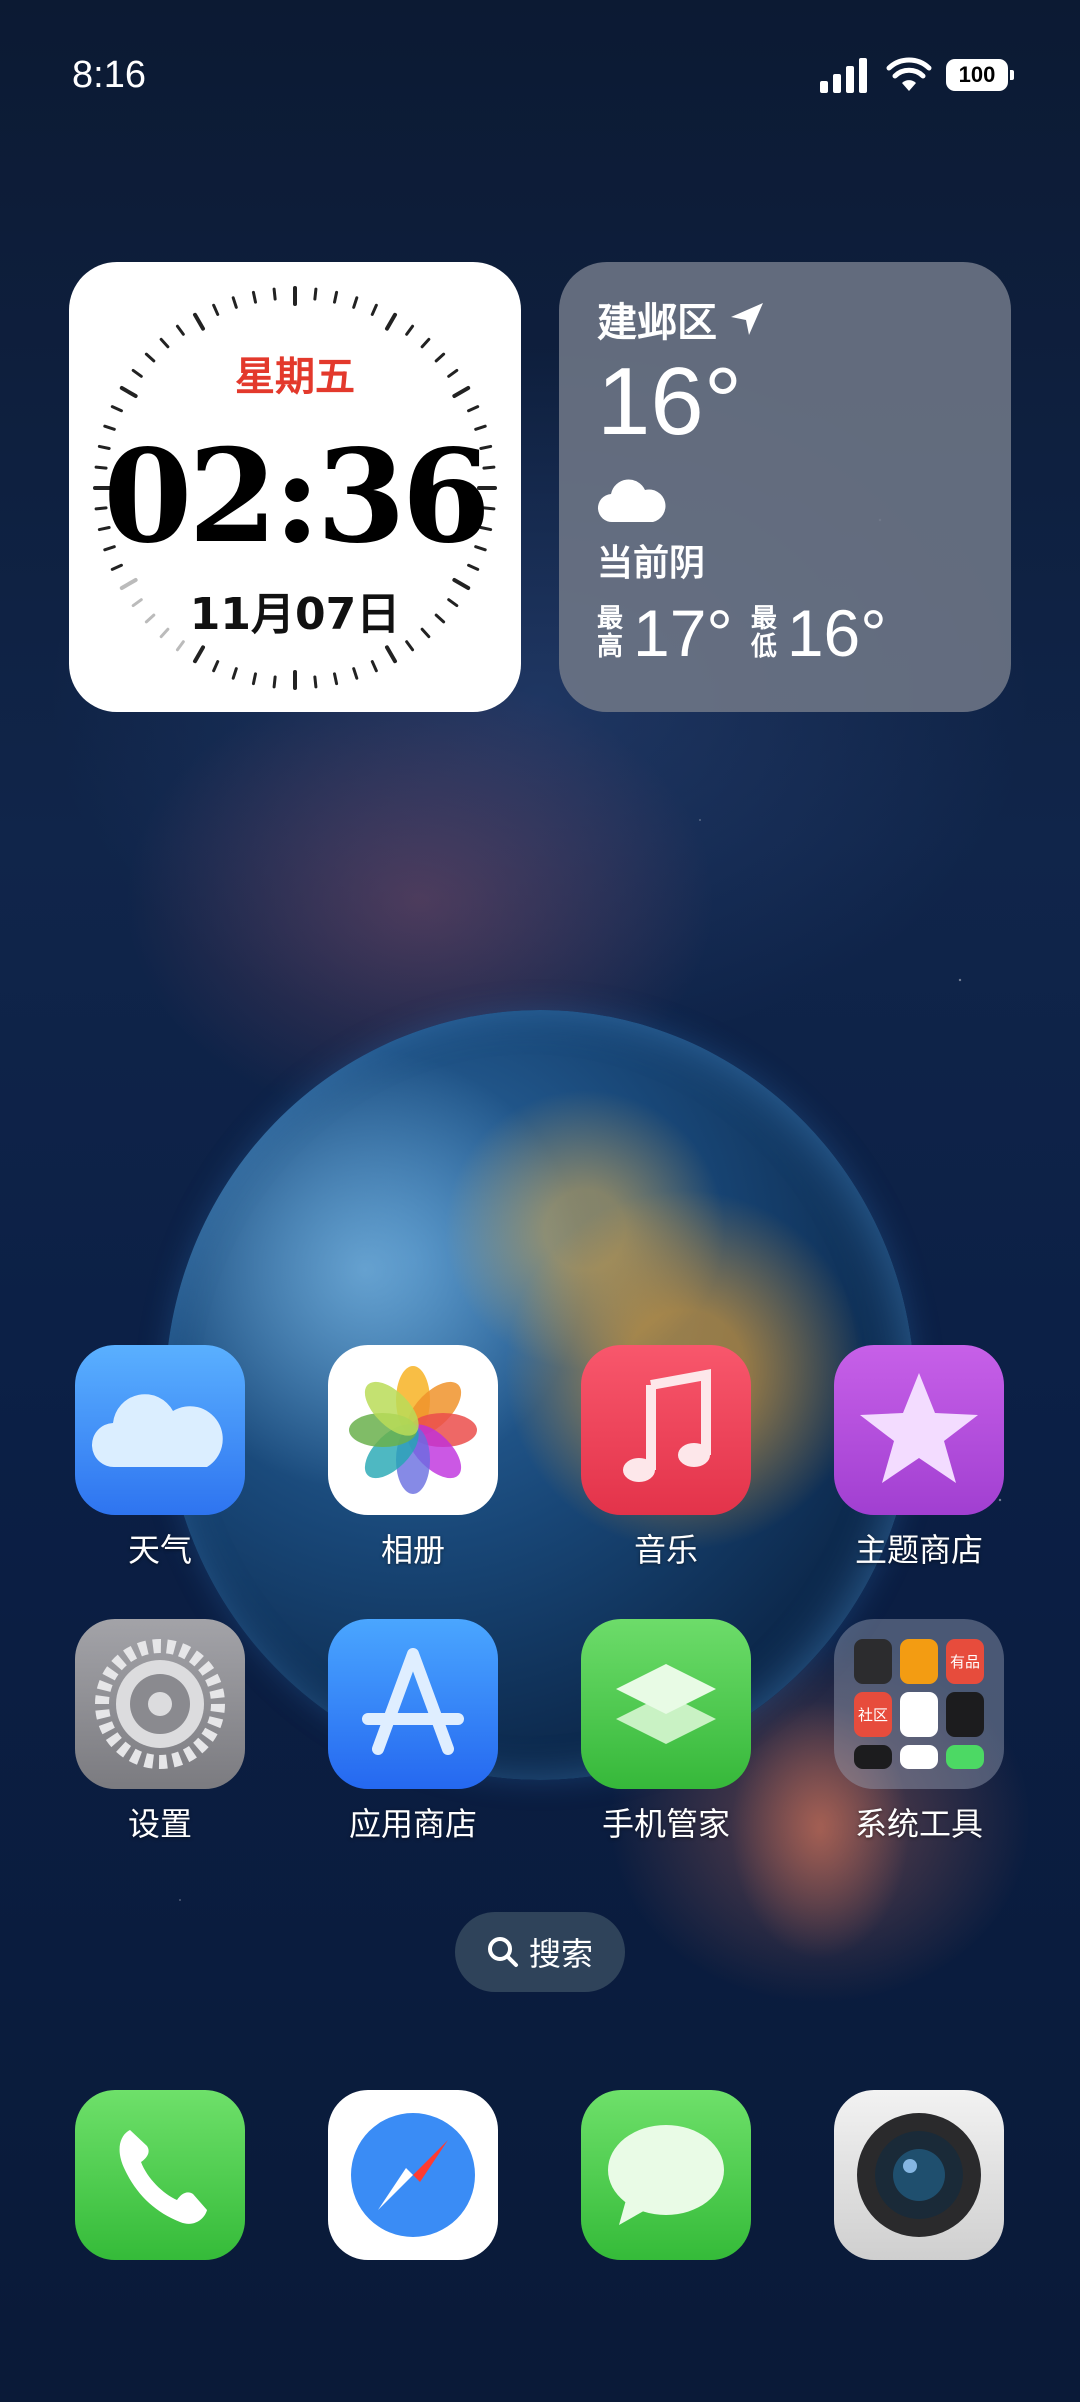 This screenshot has height=2402, width=1080. What do you see at coordinates (918, 1824) in the screenshot?
I see `app-label: 系统工具` at bounding box center [918, 1824].